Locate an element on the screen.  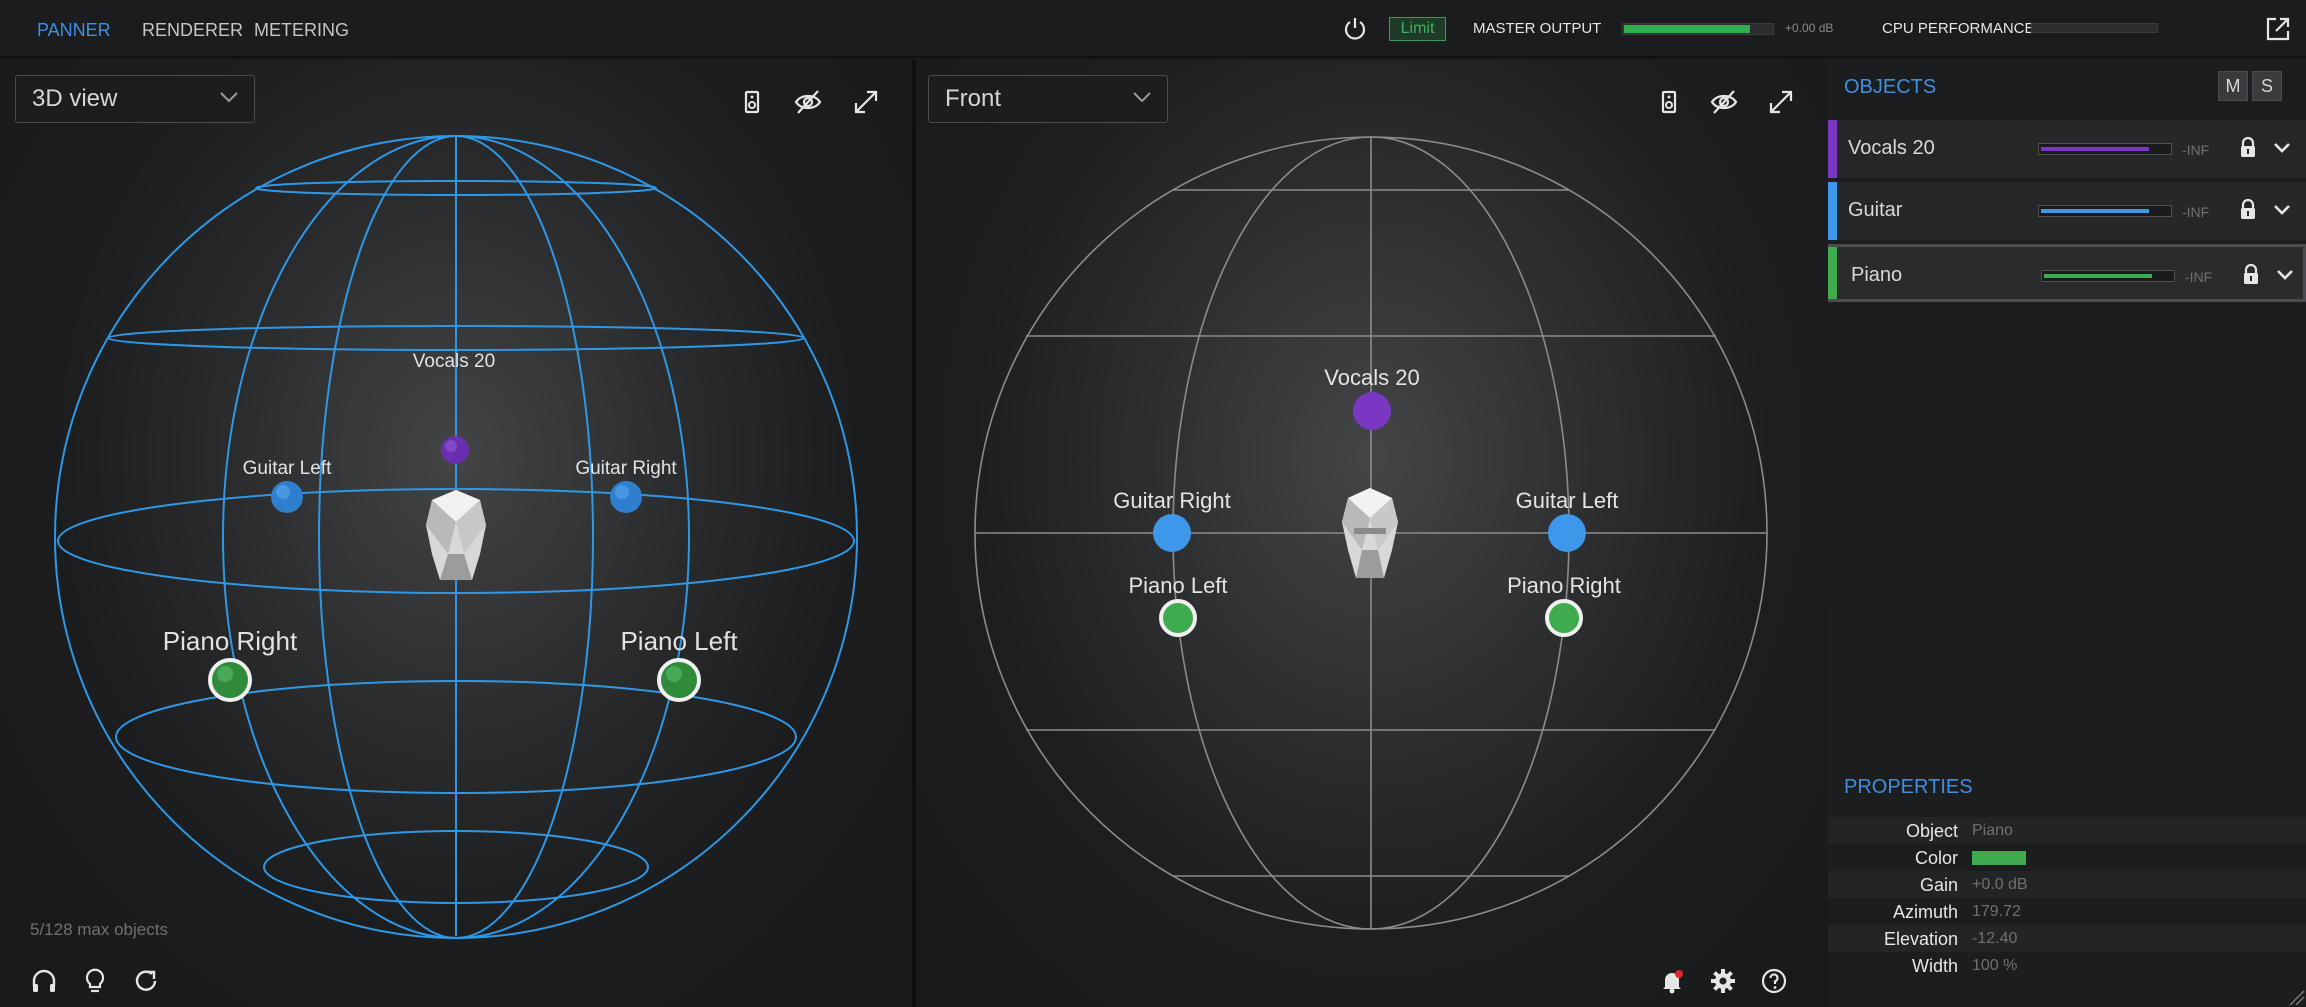
property-row: Gain +0.0 dB is located at coordinates (2067, 884).